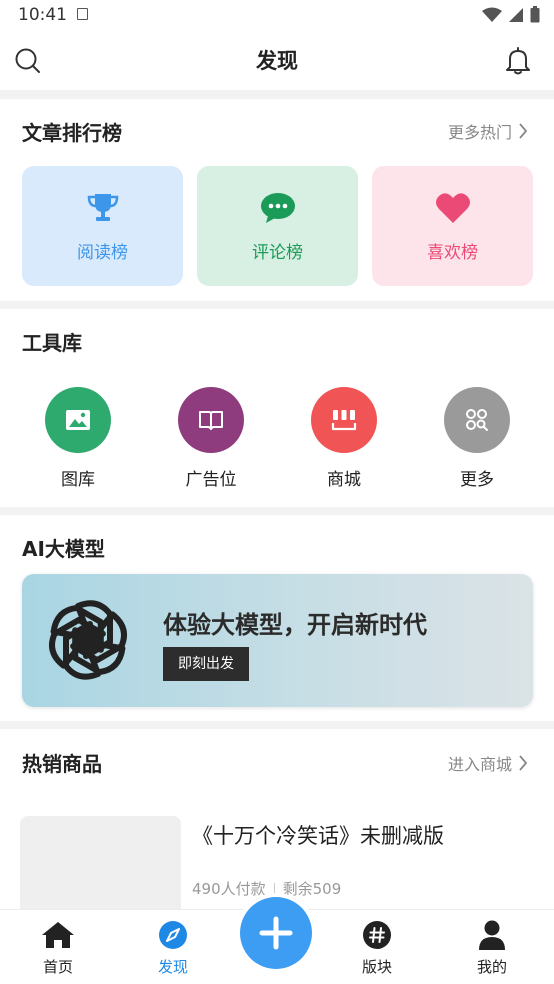 The height and width of the screenshot is (984, 554). Describe the element at coordinates (479, 764) in the screenshot. I see `products-more-label: 进入商城` at that location.